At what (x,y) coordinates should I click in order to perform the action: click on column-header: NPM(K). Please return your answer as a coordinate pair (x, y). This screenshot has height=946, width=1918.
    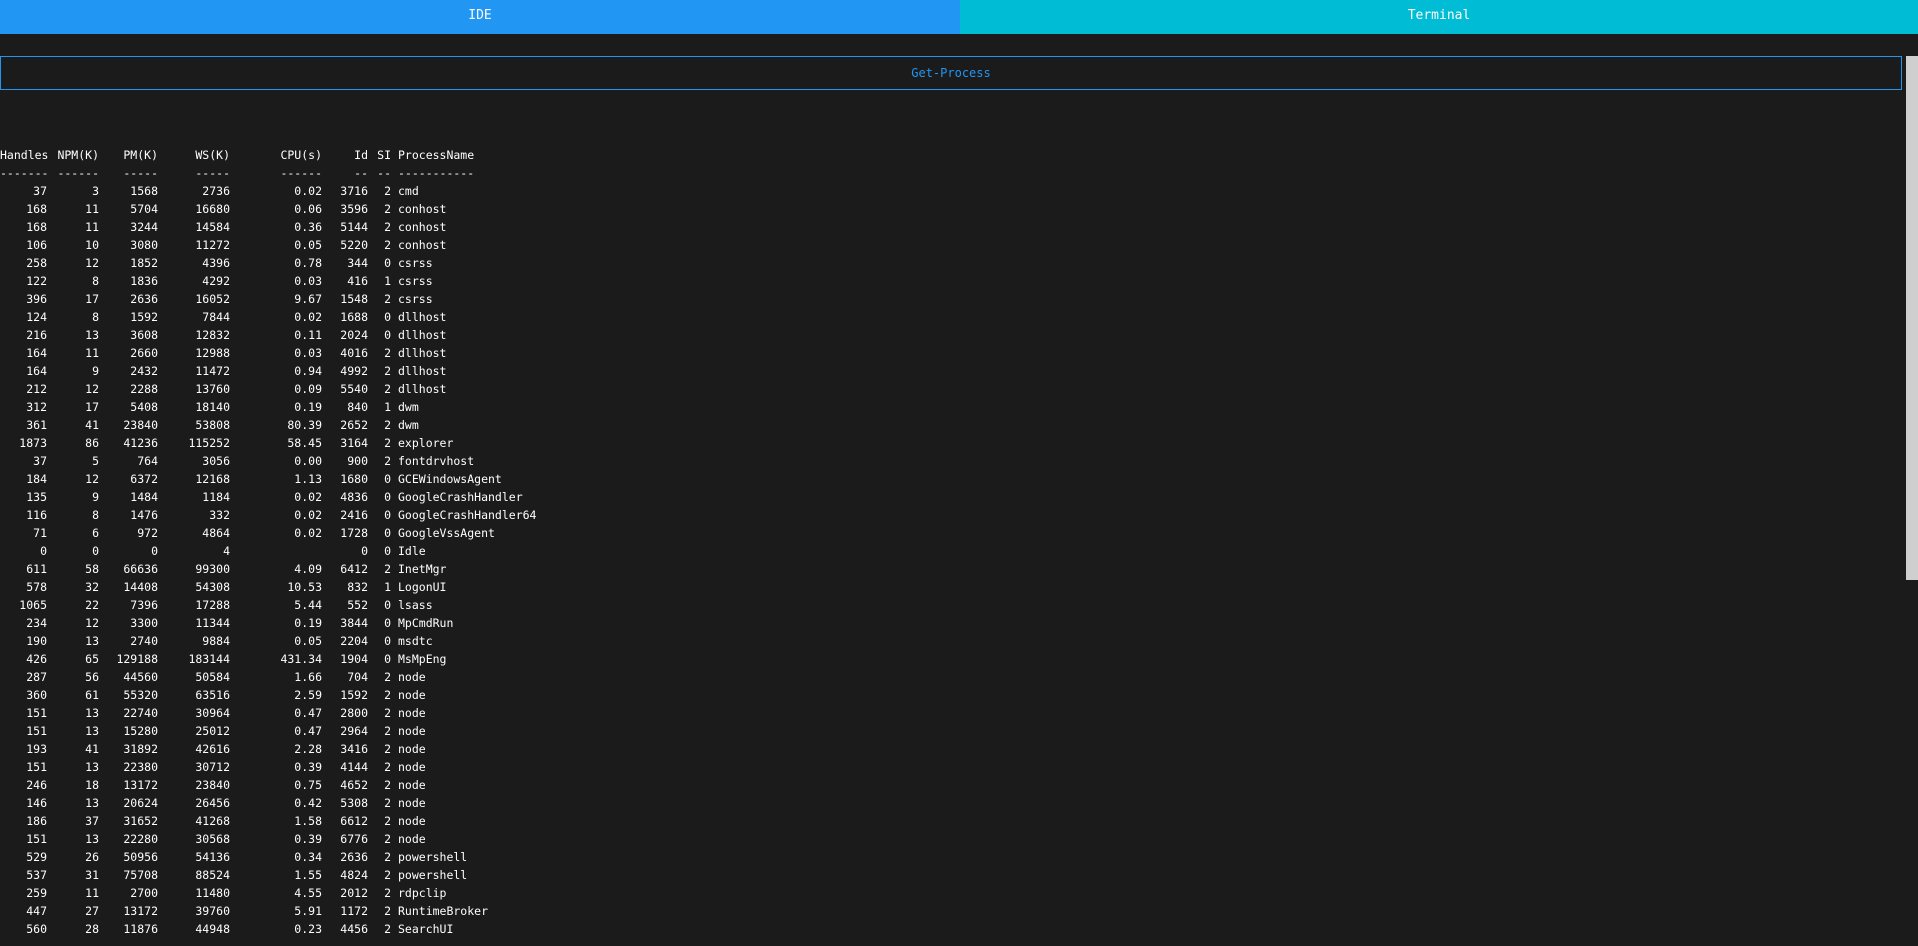
    Looking at the image, I should click on (78, 155).